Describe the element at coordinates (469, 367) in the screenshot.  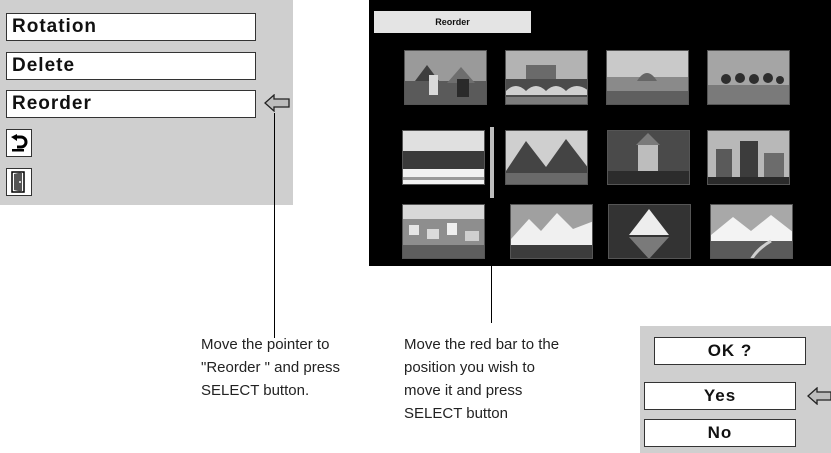
I see `caption-line: position you wish to` at that location.